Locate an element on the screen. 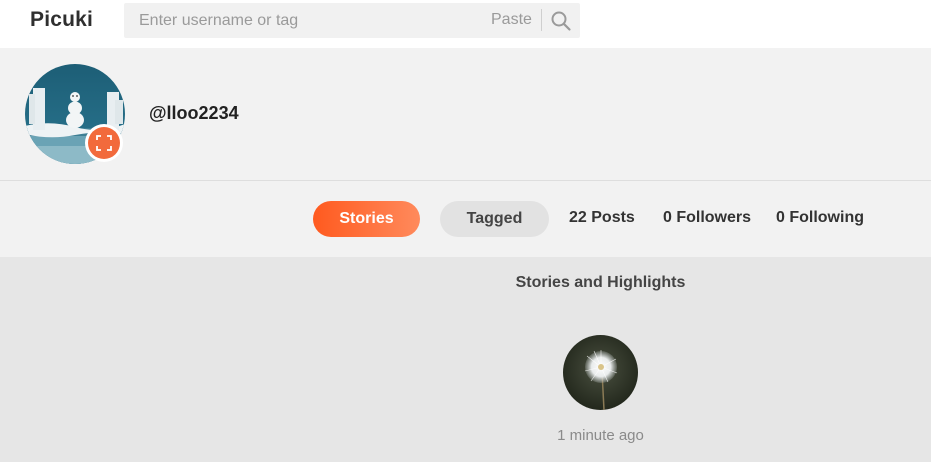  top-header: Picuki Paste is located at coordinates (465, 24).